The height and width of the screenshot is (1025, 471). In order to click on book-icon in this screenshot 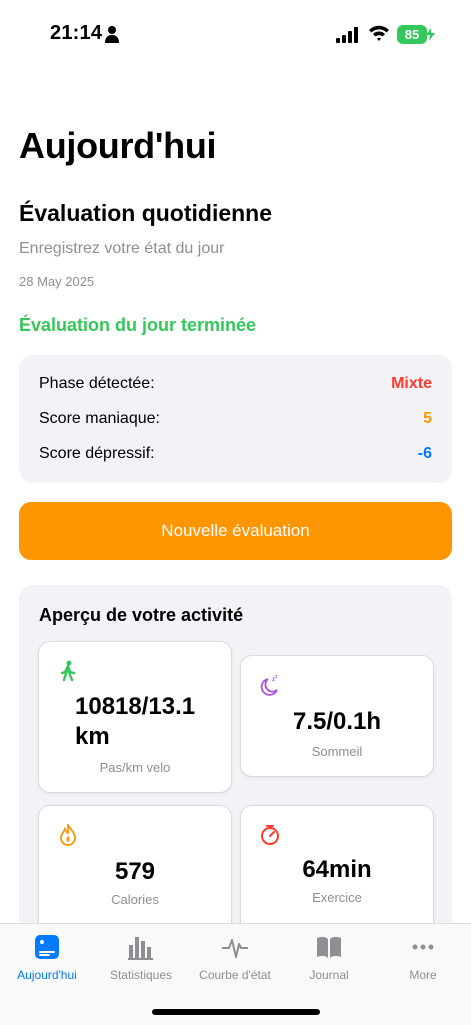, I will do `click(329, 947)`.